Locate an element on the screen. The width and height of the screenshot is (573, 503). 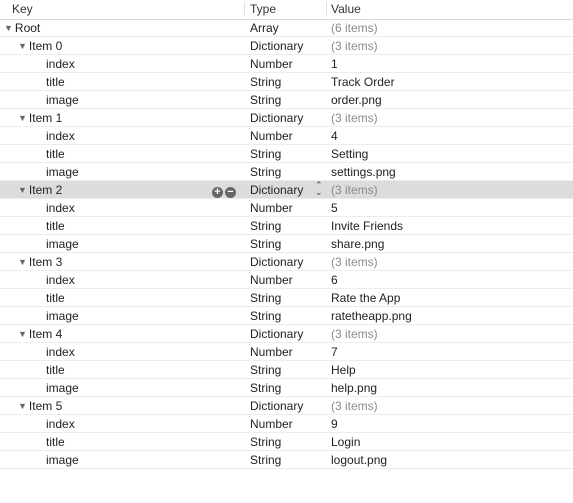
plist-row: ▼ Item 1 Dictionary (3 items) is located at coordinates (286, 118).